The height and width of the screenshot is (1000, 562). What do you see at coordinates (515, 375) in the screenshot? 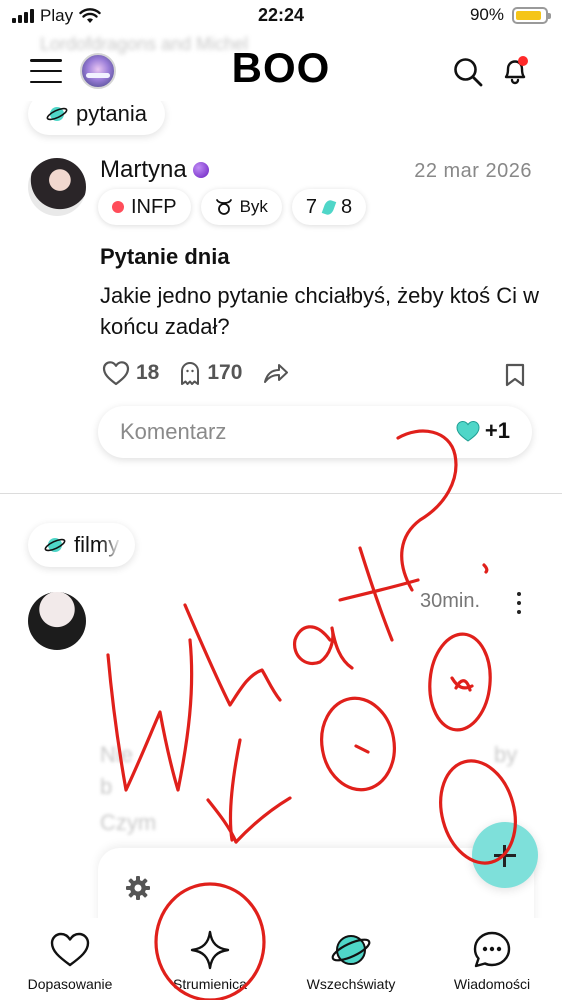
I see `bookmark-icon` at bounding box center [515, 375].